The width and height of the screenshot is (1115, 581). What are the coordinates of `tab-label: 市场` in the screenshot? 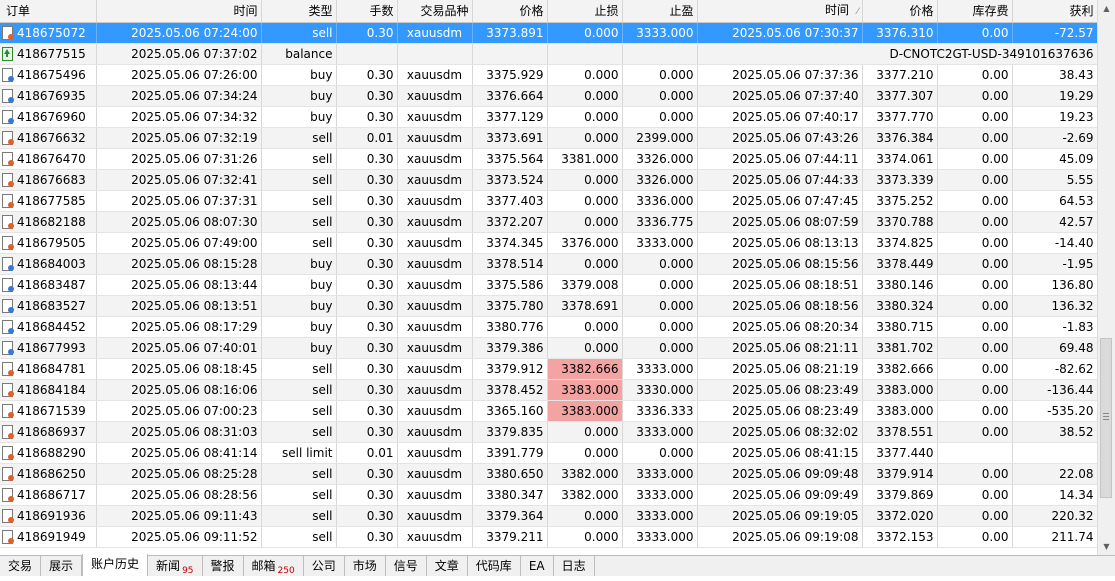 It's located at (364, 566).